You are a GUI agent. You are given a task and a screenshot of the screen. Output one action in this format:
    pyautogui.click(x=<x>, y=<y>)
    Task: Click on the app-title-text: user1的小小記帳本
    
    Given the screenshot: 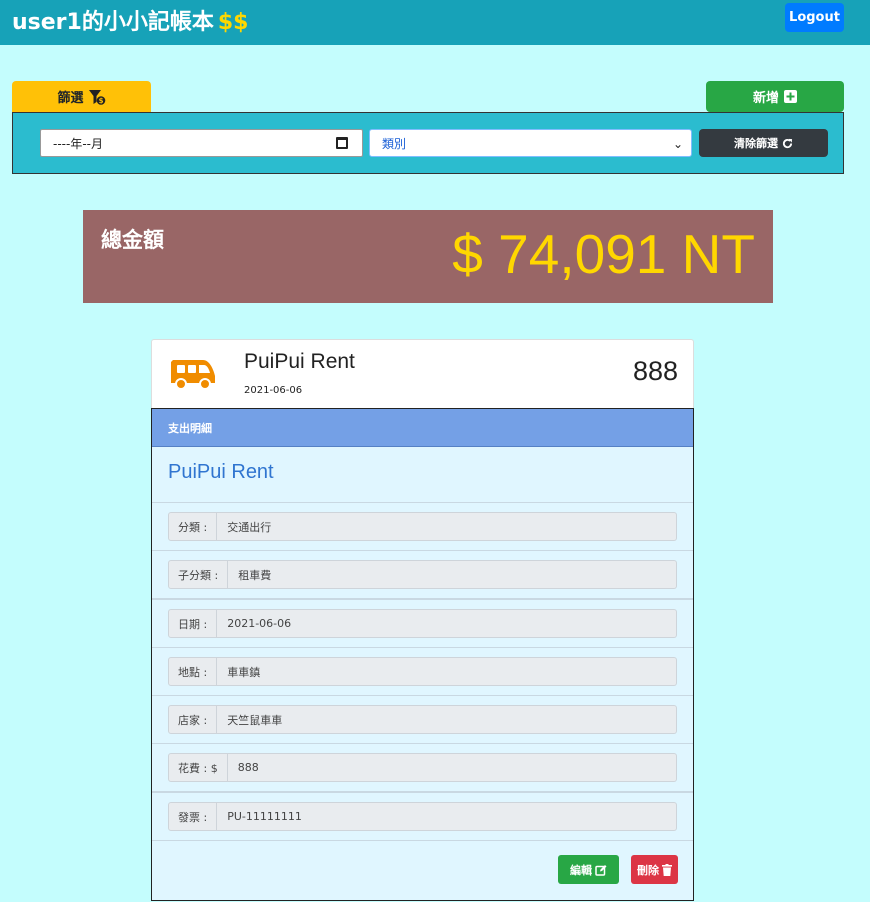 What is the action you would take?
    pyautogui.click(x=113, y=22)
    